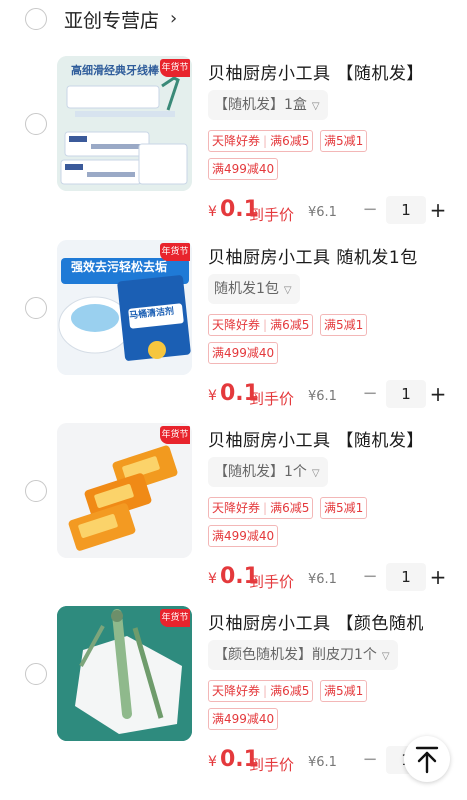 The height and width of the screenshot is (800, 467). Describe the element at coordinates (295, 655) in the screenshot. I see `spec-label: 【颜色随机发】削皮刀1个` at that location.